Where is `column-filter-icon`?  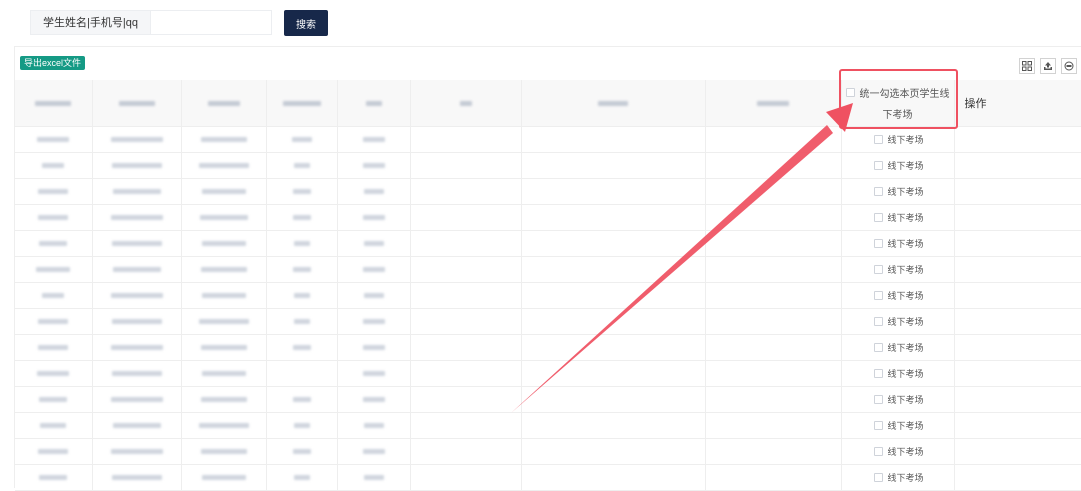
column-filter-icon is located at coordinates (1027, 66).